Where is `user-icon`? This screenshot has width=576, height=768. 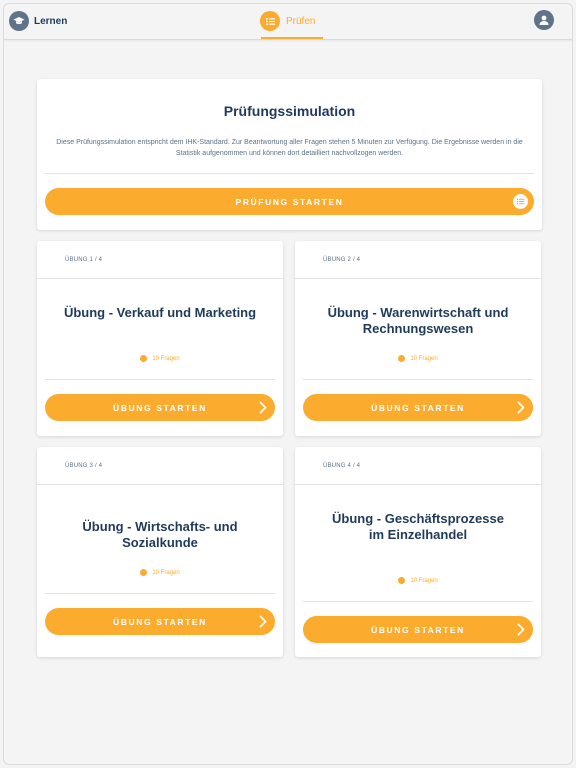
user-icon is located at coordinates (544, 20).